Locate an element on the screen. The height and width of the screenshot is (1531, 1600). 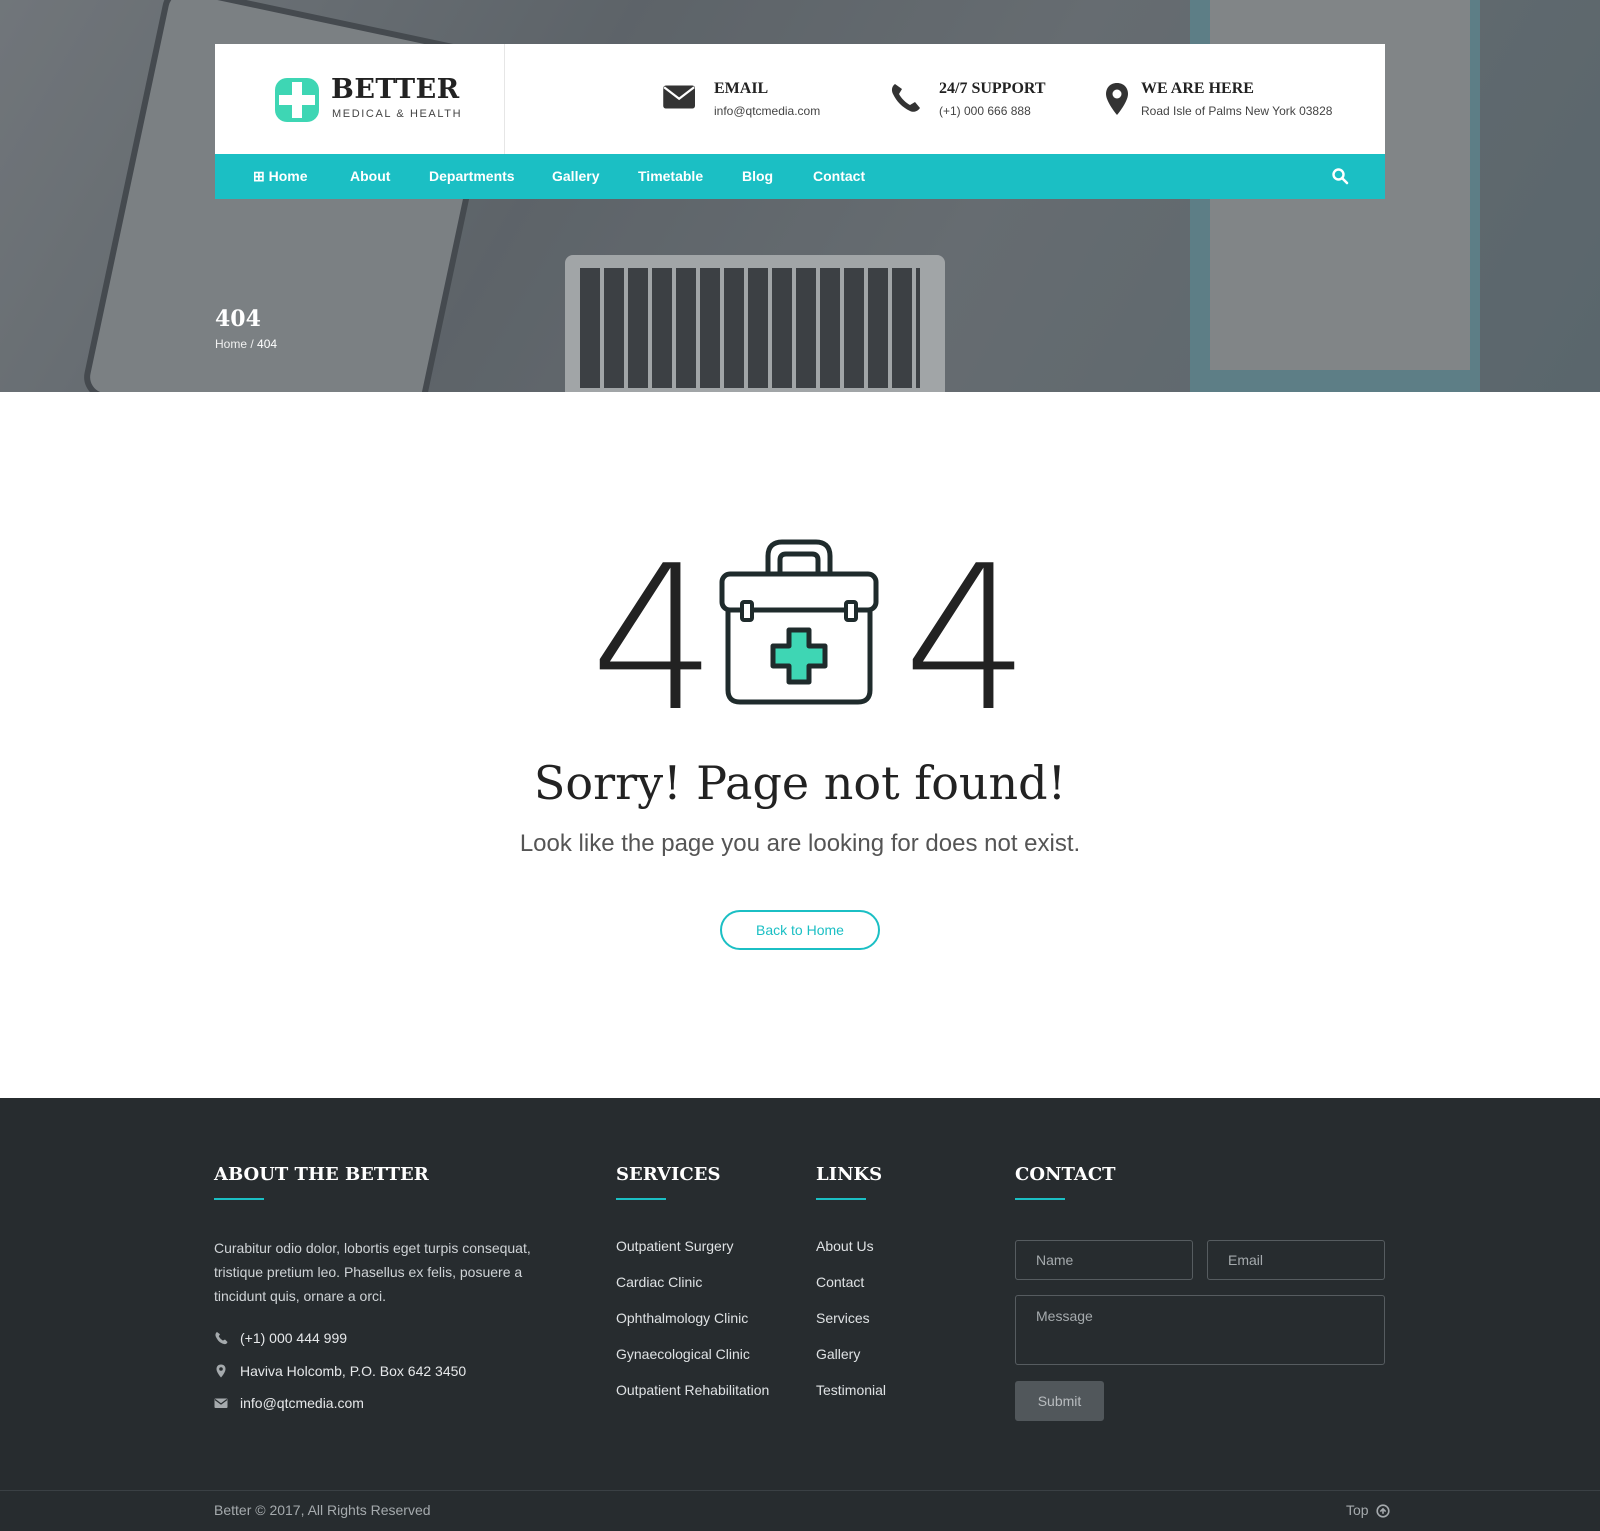
nav-timetable: Timetable is located at coordinates (670, 176).